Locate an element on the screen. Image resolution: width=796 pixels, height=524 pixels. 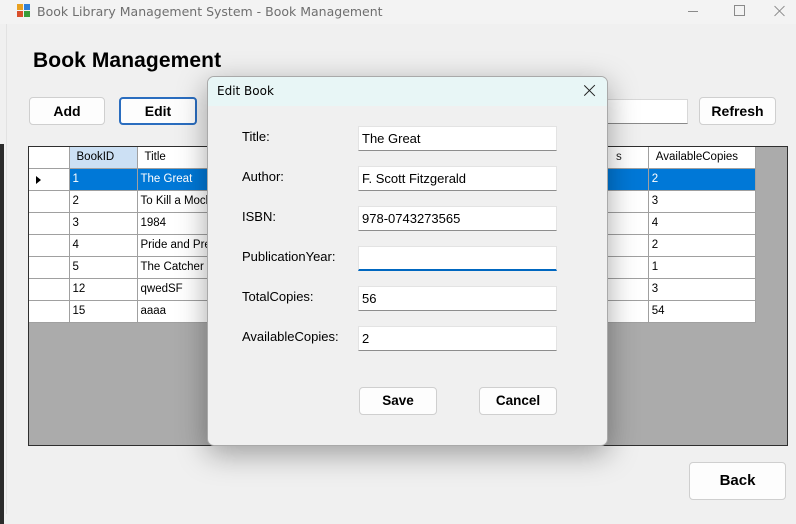
author-field is located at coordinates (457, 178).